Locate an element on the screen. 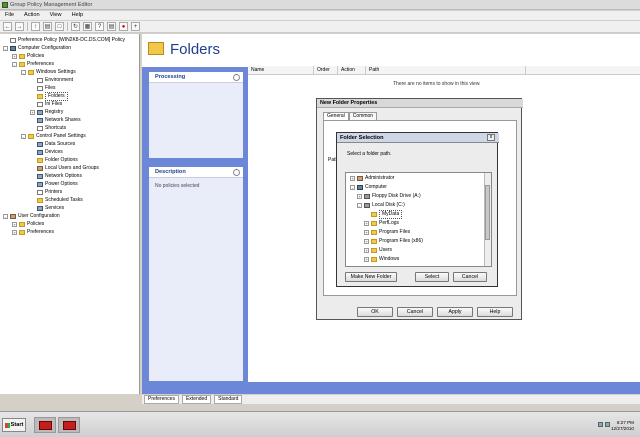 This screenshot has height=437, width=640. tree-item: - Computer Configuration is located at coordinates (37, 48).